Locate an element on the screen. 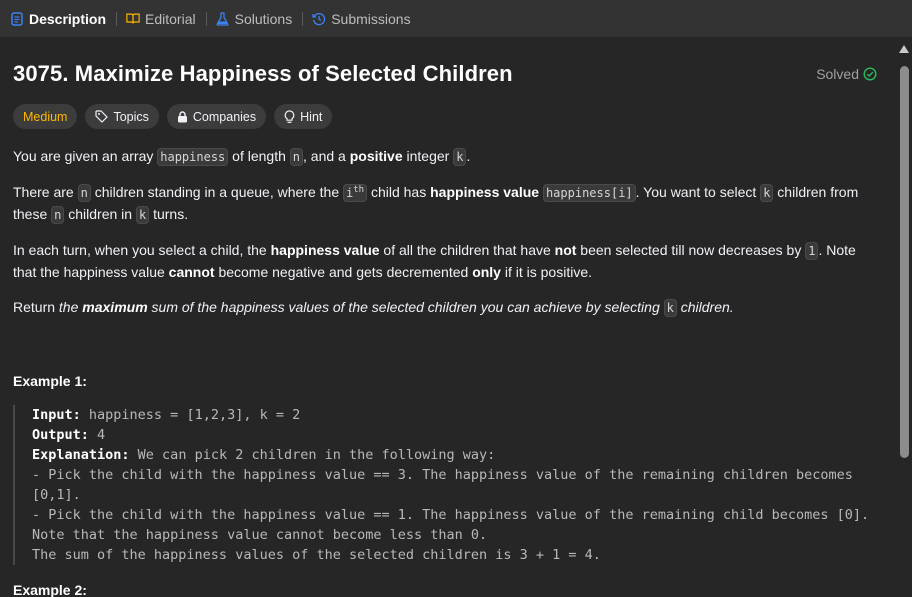 Image resolution: width=912 pixels, height=597 pixels. text: of all the children that have is located at coordinates (467, 250).